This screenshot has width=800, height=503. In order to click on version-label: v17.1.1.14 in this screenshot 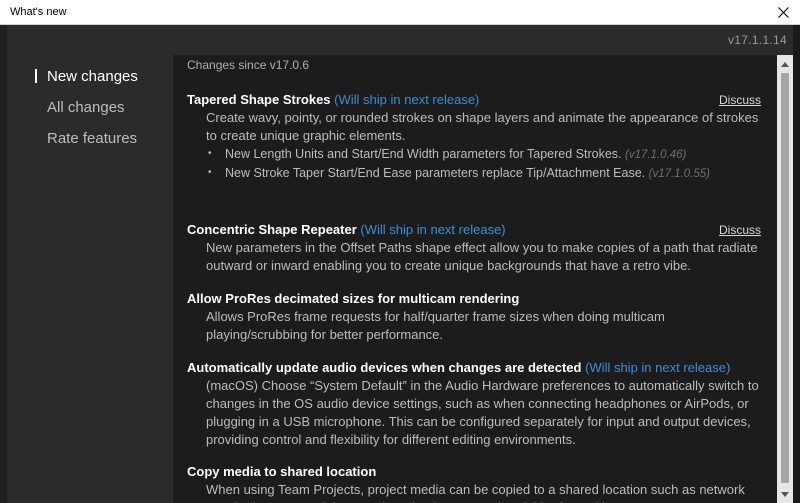, I will do `click(757, 40)`.